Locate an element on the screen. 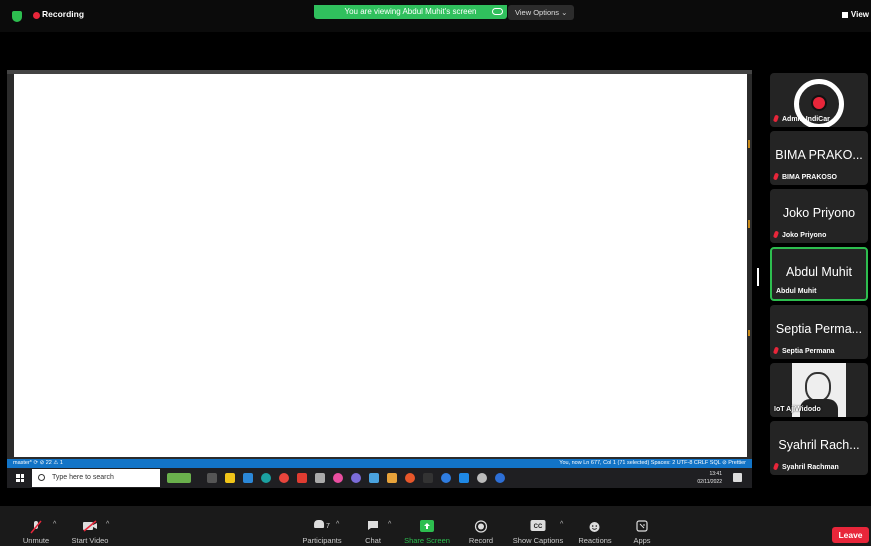 The height and width of the screenshot is (546, 871). unmute-button: Unmute is located at coordinates (36, 526).